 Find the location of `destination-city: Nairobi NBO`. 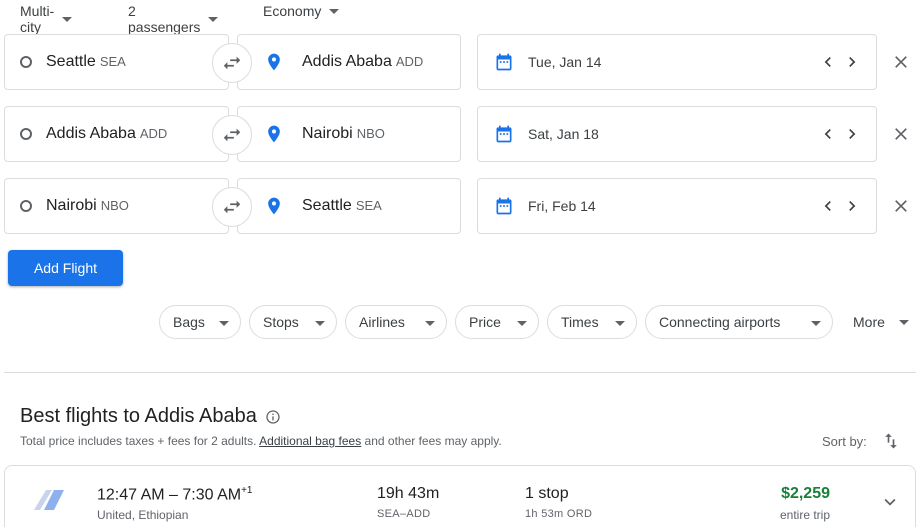

destination-city: Nairobi NBO is located at coordinates (343, 134).